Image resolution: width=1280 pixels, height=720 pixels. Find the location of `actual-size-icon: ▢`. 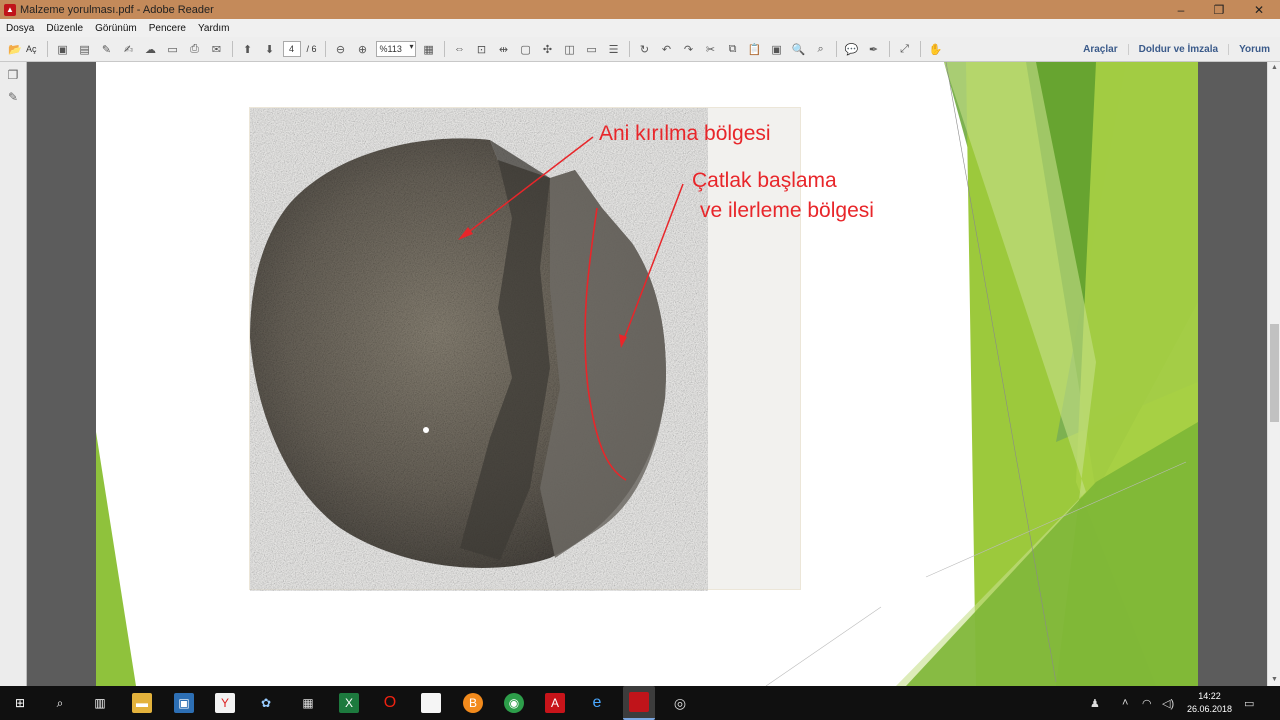

actual-size-icon: ▢ is located at coordinates (526, 49).